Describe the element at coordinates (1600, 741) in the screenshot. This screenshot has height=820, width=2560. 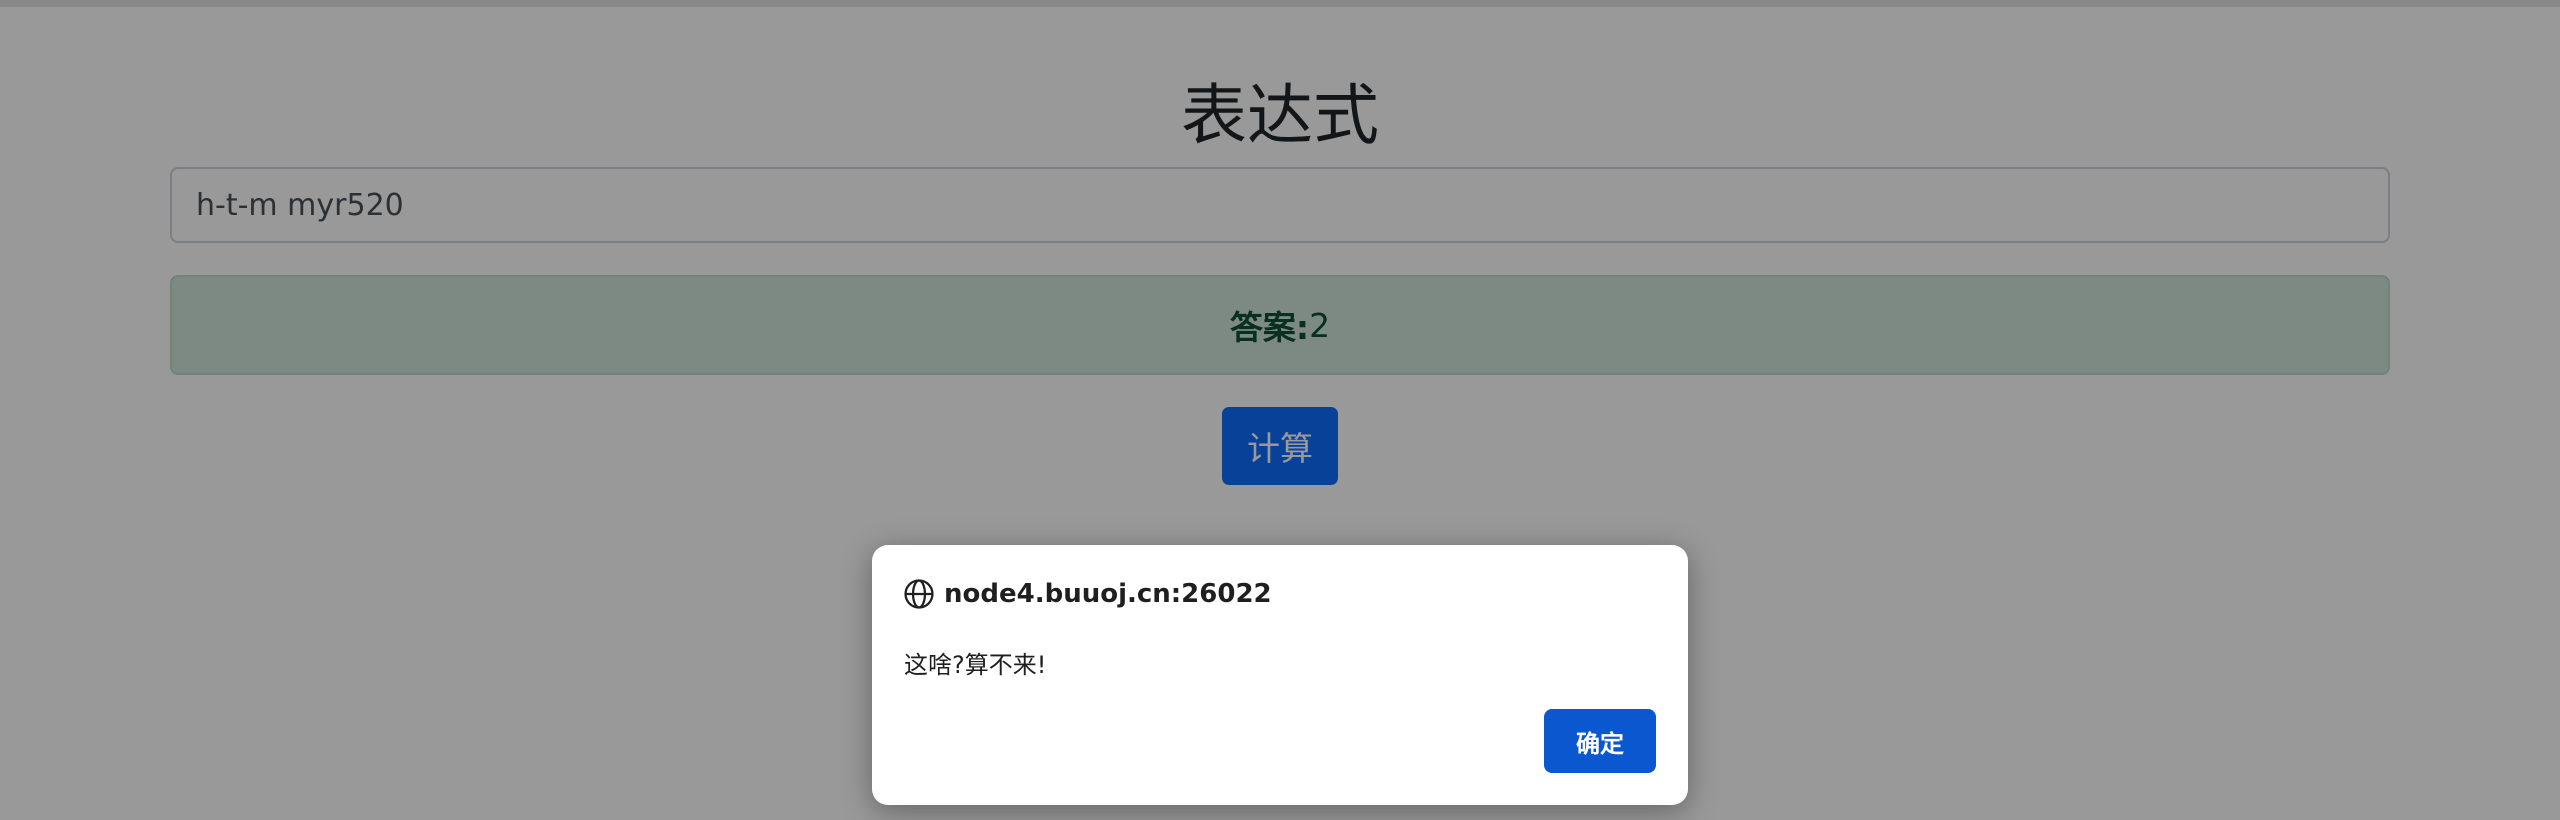
I see `ok-button: 确定` at that location.